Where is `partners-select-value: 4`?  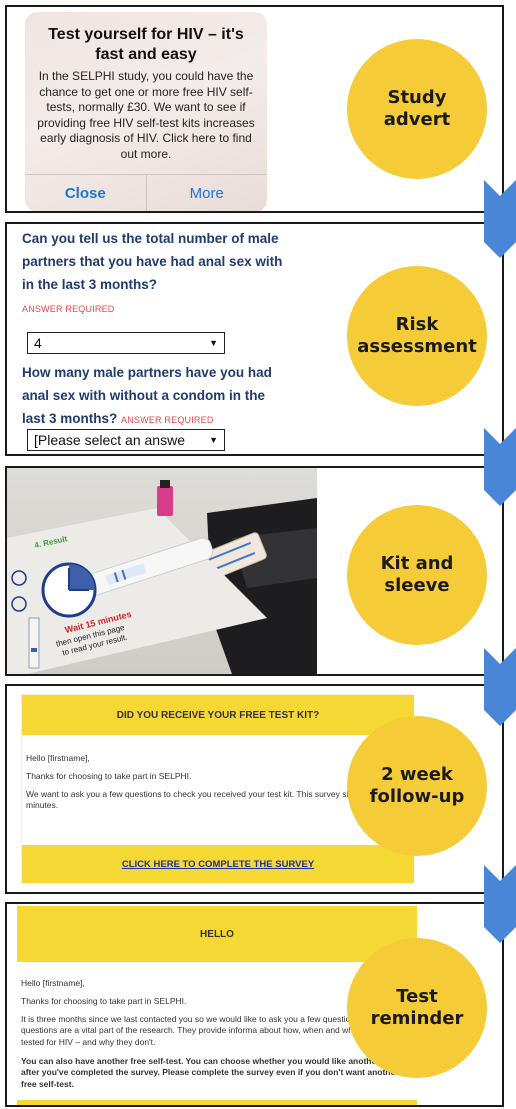 partners-select-value: 4 is located at coordinates (38, 343).